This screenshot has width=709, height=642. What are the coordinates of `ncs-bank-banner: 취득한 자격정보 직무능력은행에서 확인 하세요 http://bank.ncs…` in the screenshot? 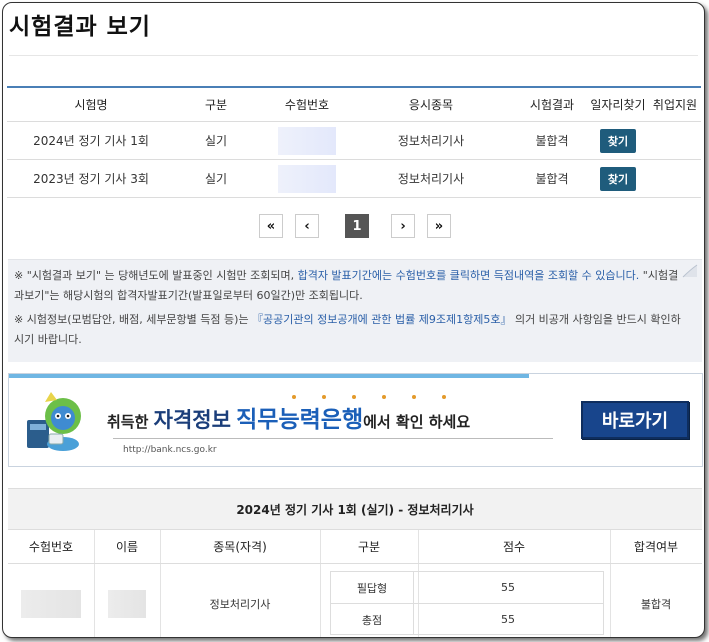 It's located at (355, 420).